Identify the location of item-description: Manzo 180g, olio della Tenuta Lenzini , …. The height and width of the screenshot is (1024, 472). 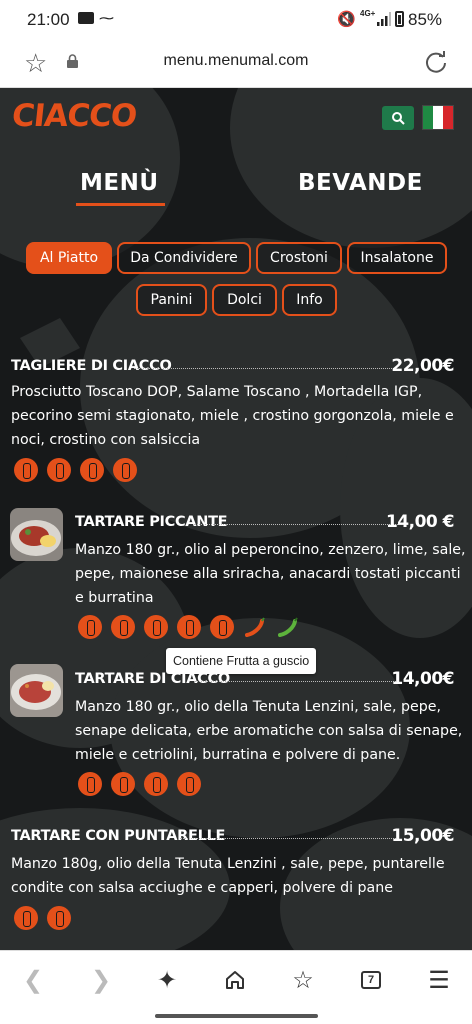
(228, 876).